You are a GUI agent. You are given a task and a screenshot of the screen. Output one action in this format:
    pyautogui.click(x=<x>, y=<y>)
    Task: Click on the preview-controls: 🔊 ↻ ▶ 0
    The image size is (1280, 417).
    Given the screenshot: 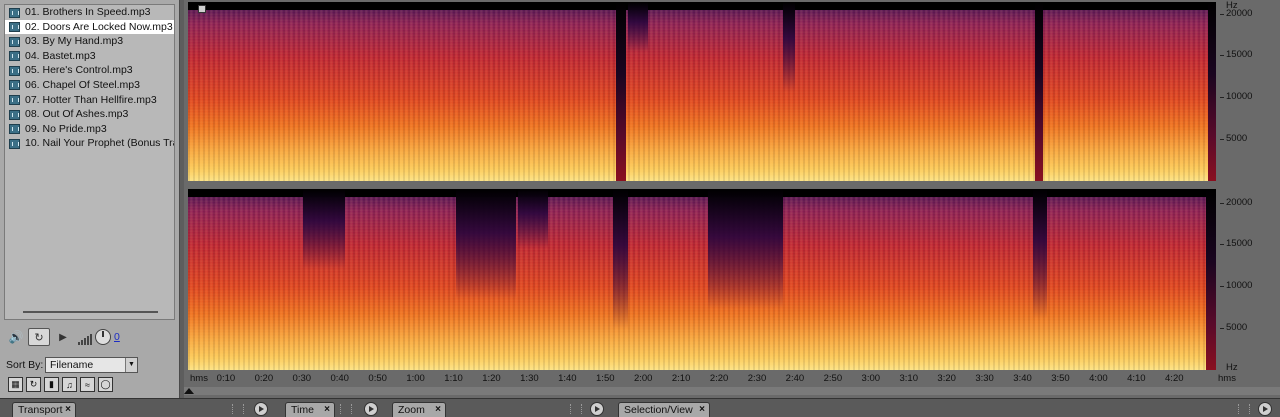 What is the action you would take?
    pyautogui.click(x=91, y=337)
    